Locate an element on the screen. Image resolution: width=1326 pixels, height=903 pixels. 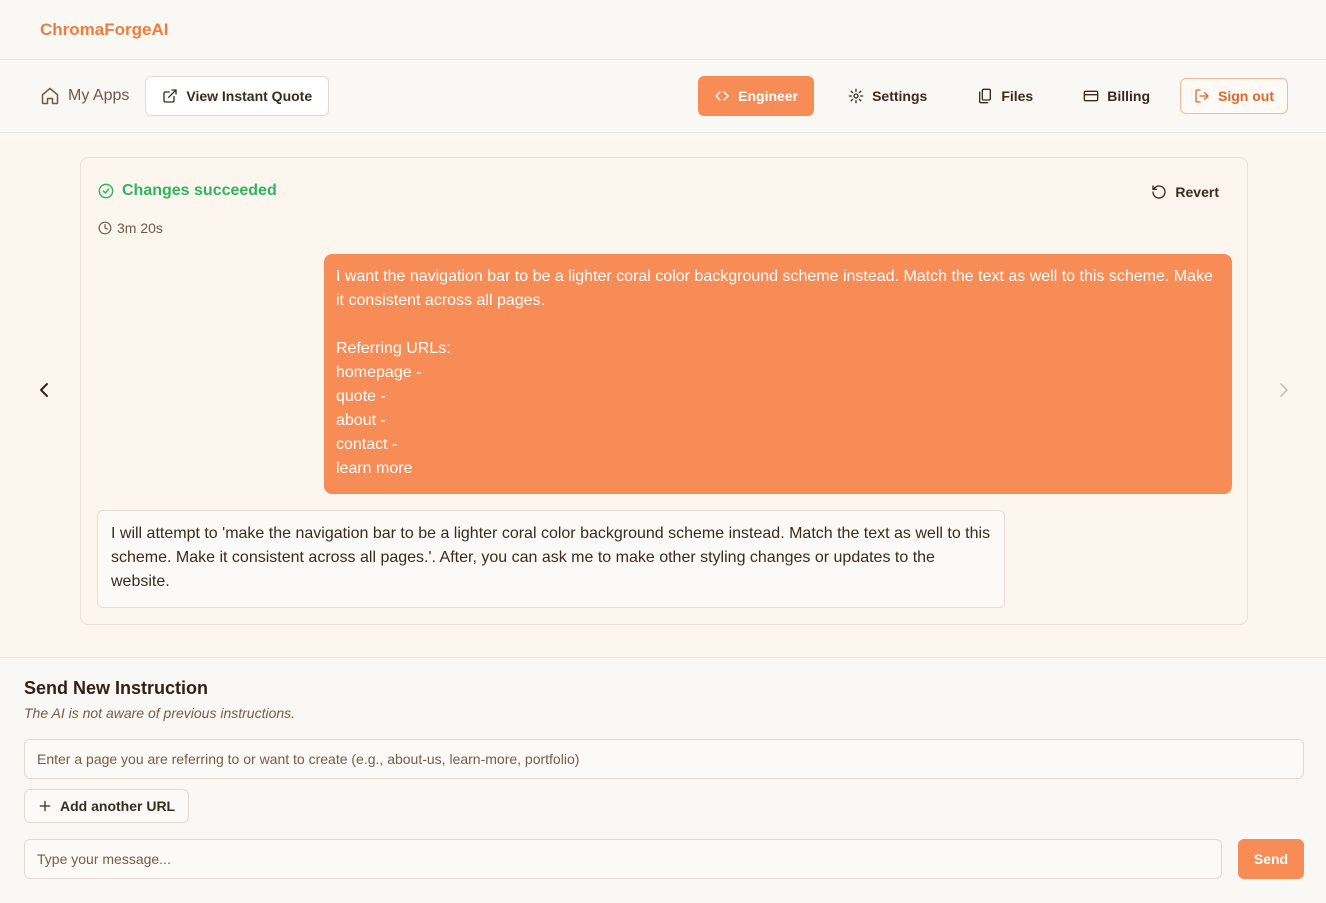
tab-engineer-label: Engineer is located at coordinates (768, 96).